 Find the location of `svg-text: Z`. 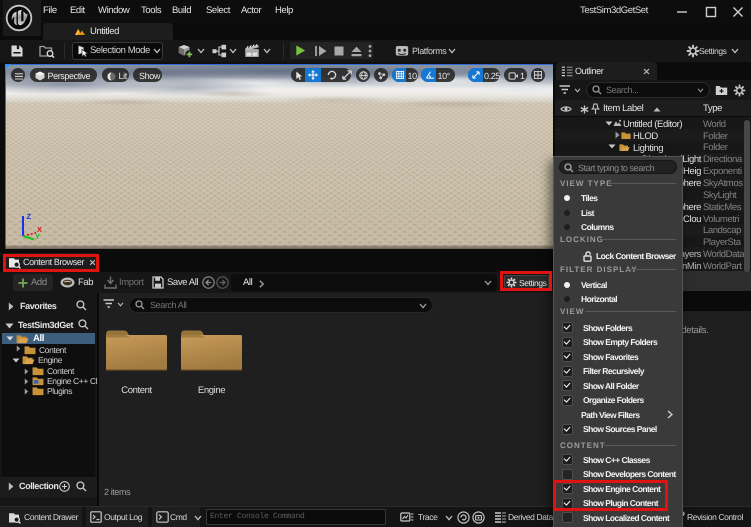

svg-text: Z is located at coordinates (29, 216).